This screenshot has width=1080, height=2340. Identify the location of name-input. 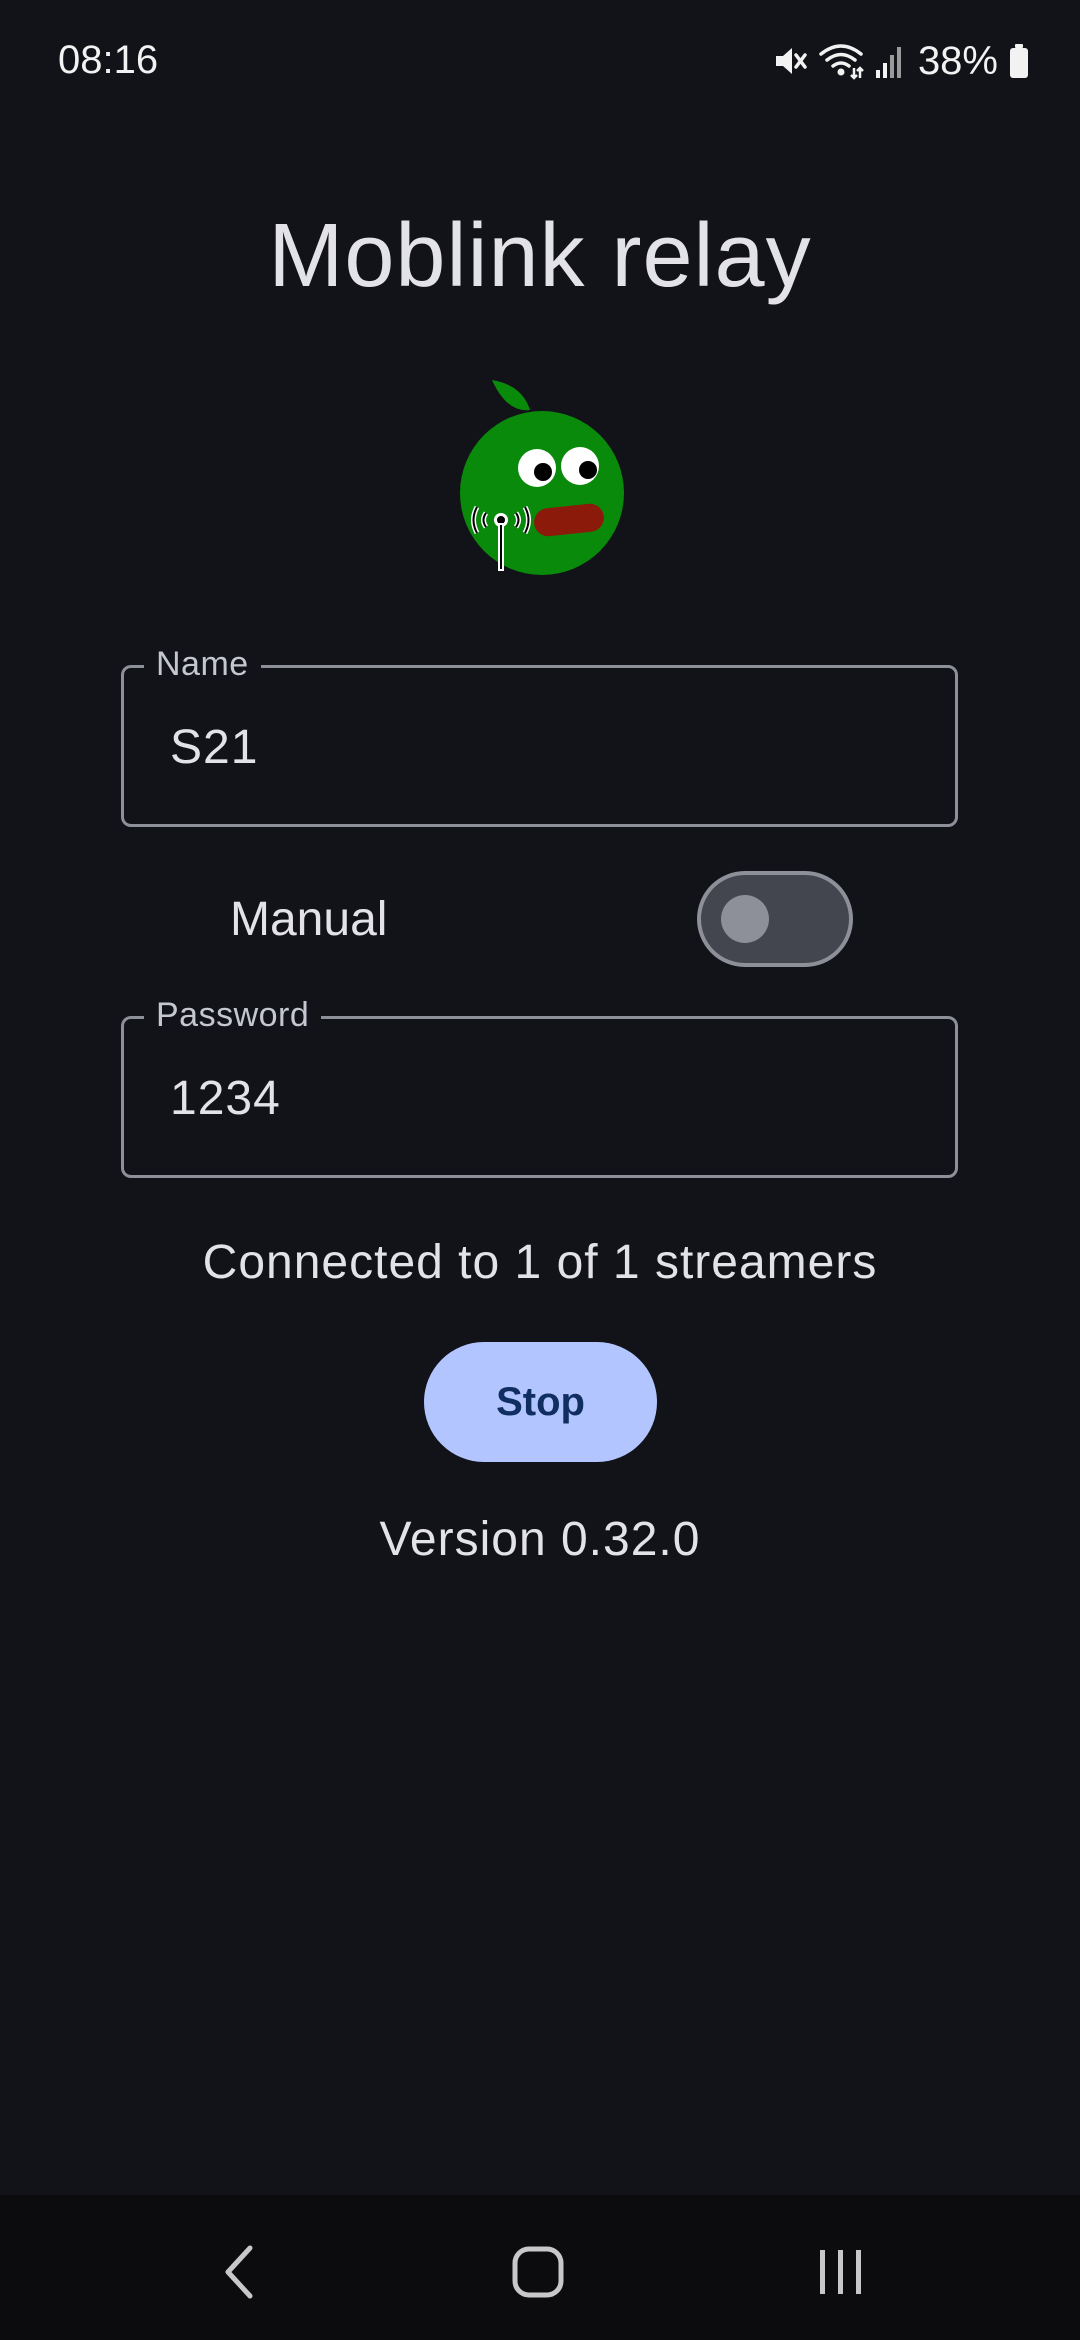
(540, 747).